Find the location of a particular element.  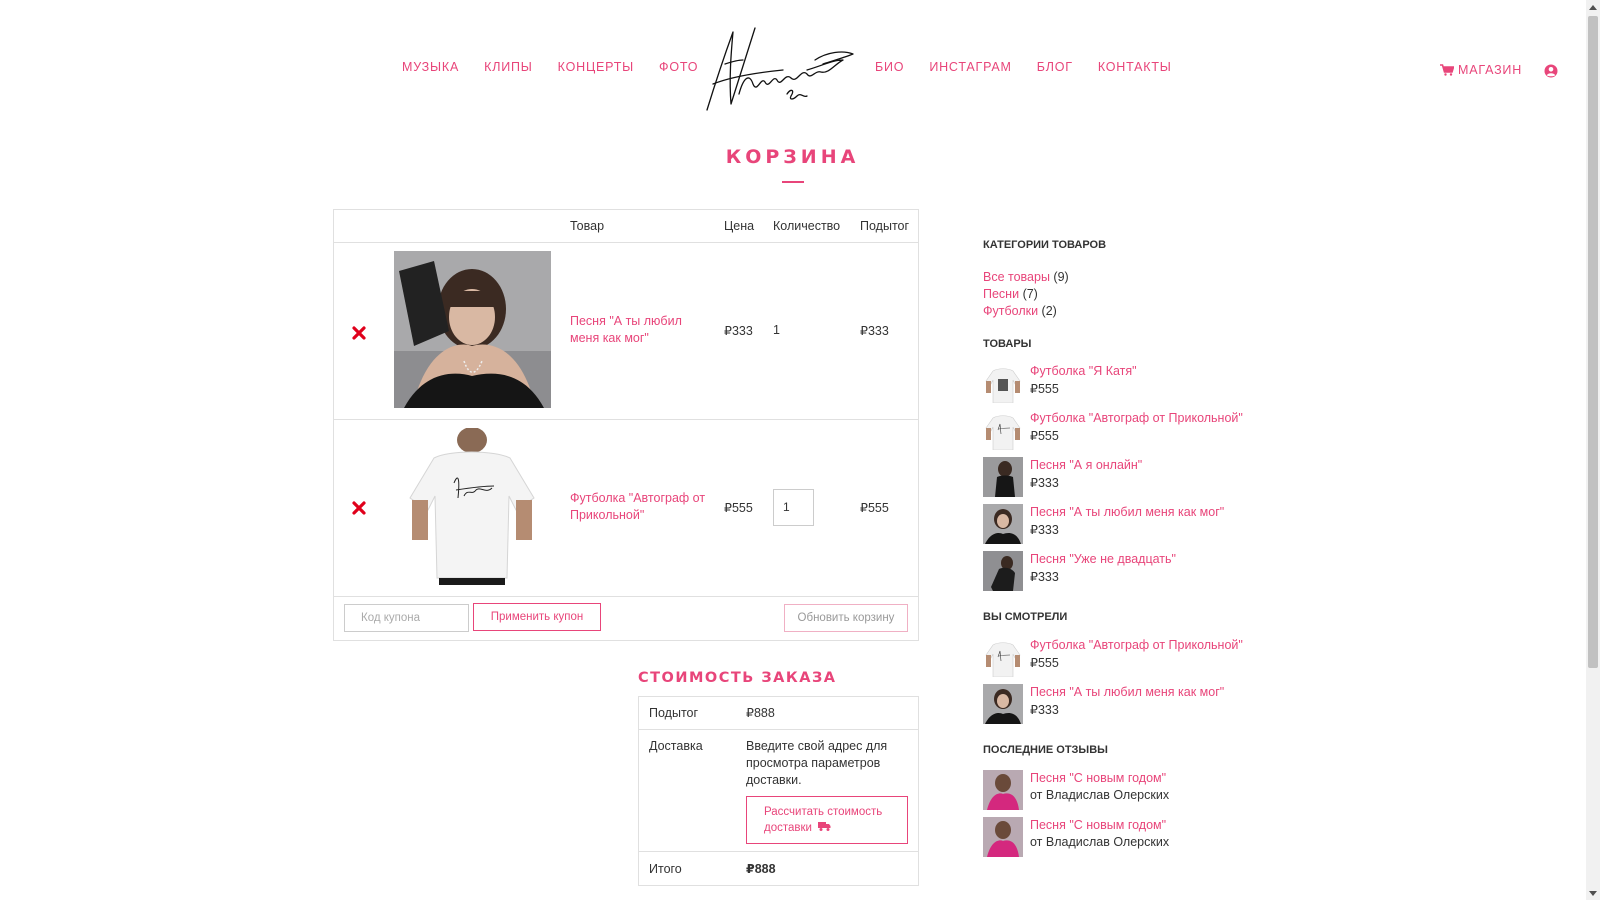

shop-link: МАГАЗИН is located at coordinates (1481, 70).